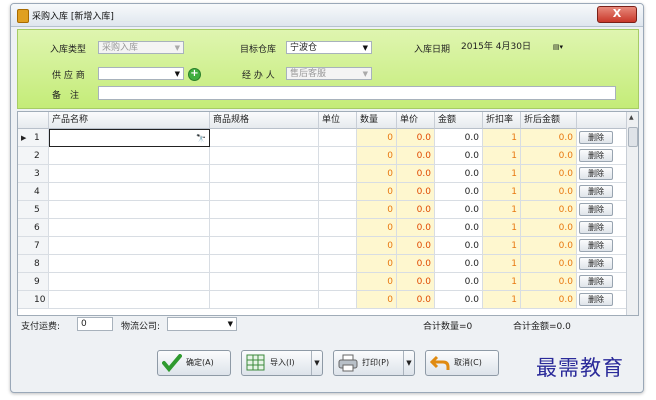  Describe the element at coordinates (194, 363) in the screenshot. I see `confirm-button: 确定(A)` at that location.